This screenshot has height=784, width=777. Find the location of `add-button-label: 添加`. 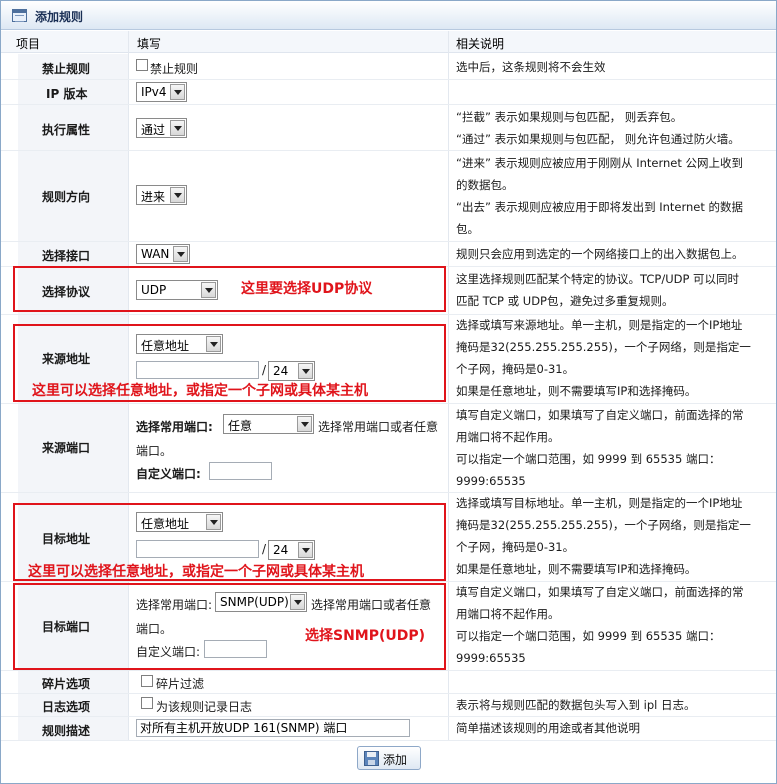

add-button-label: 添加 is located at coordinates (395, 760).